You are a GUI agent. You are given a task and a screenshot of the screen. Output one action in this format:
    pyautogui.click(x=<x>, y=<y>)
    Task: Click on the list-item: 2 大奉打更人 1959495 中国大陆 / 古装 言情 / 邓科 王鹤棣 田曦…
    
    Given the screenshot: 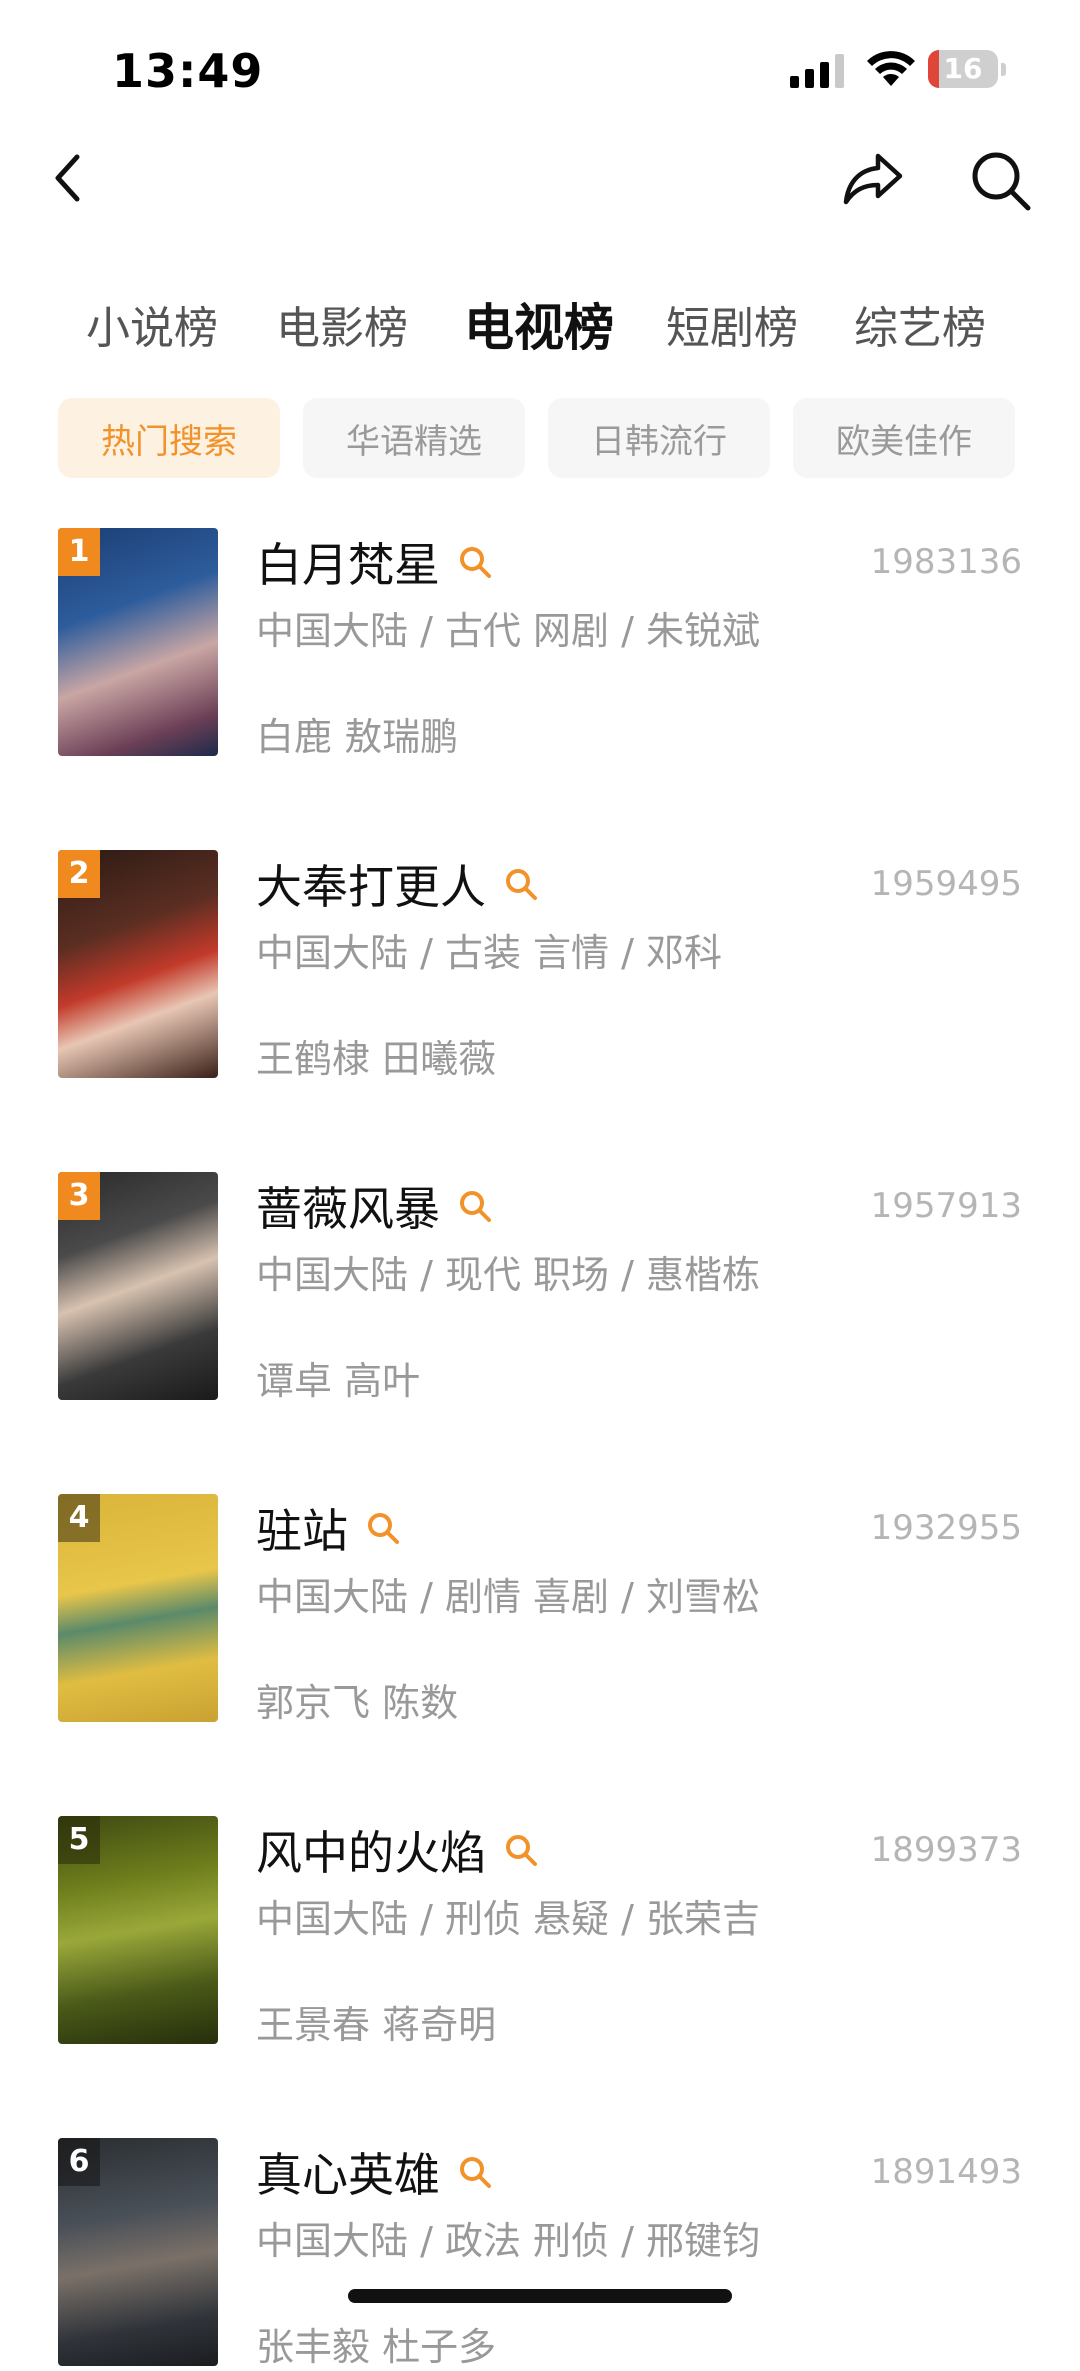 What is the action you would take?
    pyautogui.click(x=540, y=965)
    